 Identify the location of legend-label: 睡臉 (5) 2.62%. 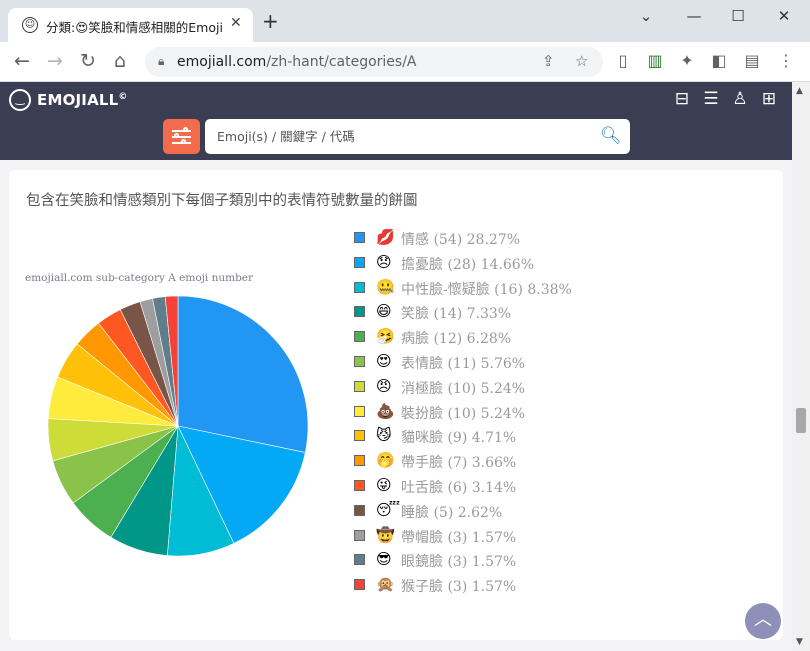
(452, 512).